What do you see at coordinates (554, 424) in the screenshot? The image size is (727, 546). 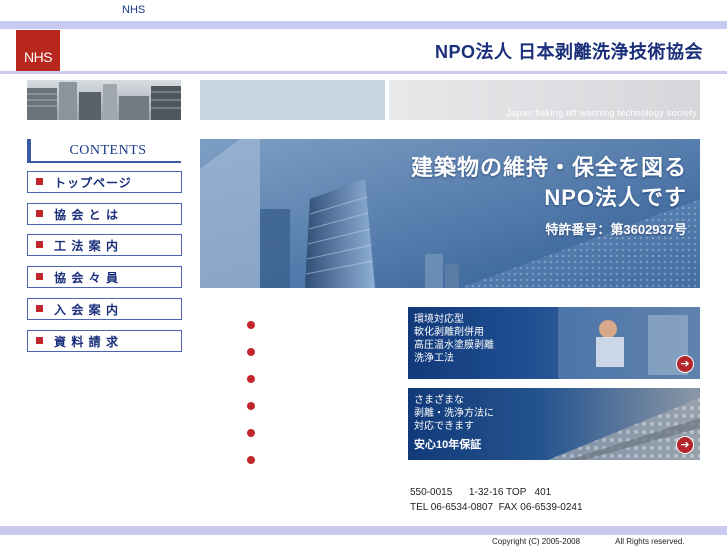 I see `feature-banner-warranty: さまざまな 剥離・洗浄方法に 対応できます 安心10年保証 ➔` at bounding box center [554, 424].